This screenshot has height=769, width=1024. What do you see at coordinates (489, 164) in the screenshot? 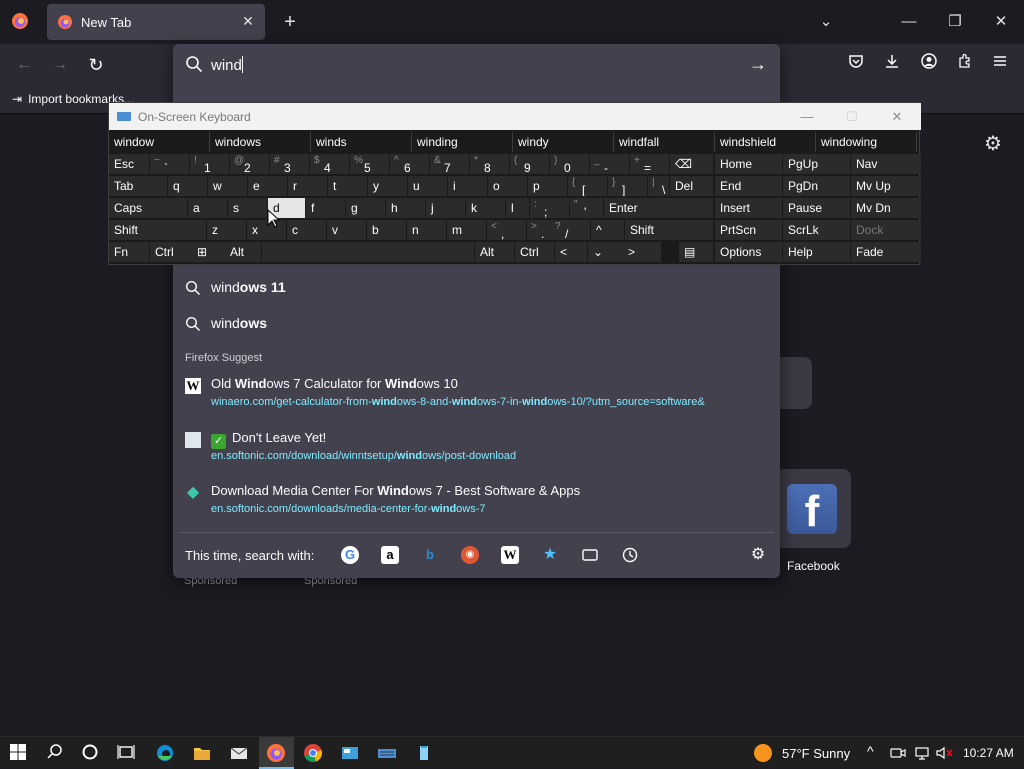
I see `key: * 8` at bounding box center [489, 164].